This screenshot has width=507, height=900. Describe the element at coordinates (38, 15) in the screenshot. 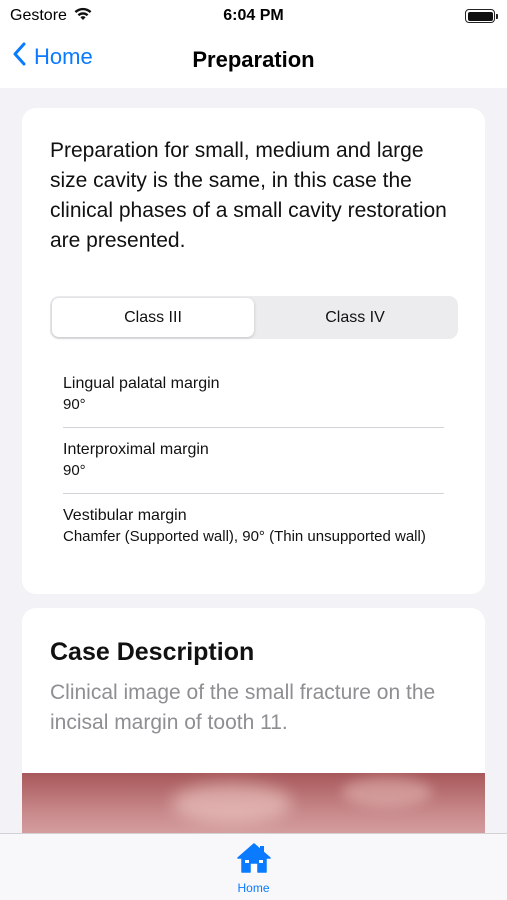

I see `carrier-label: Gestore` at that location.